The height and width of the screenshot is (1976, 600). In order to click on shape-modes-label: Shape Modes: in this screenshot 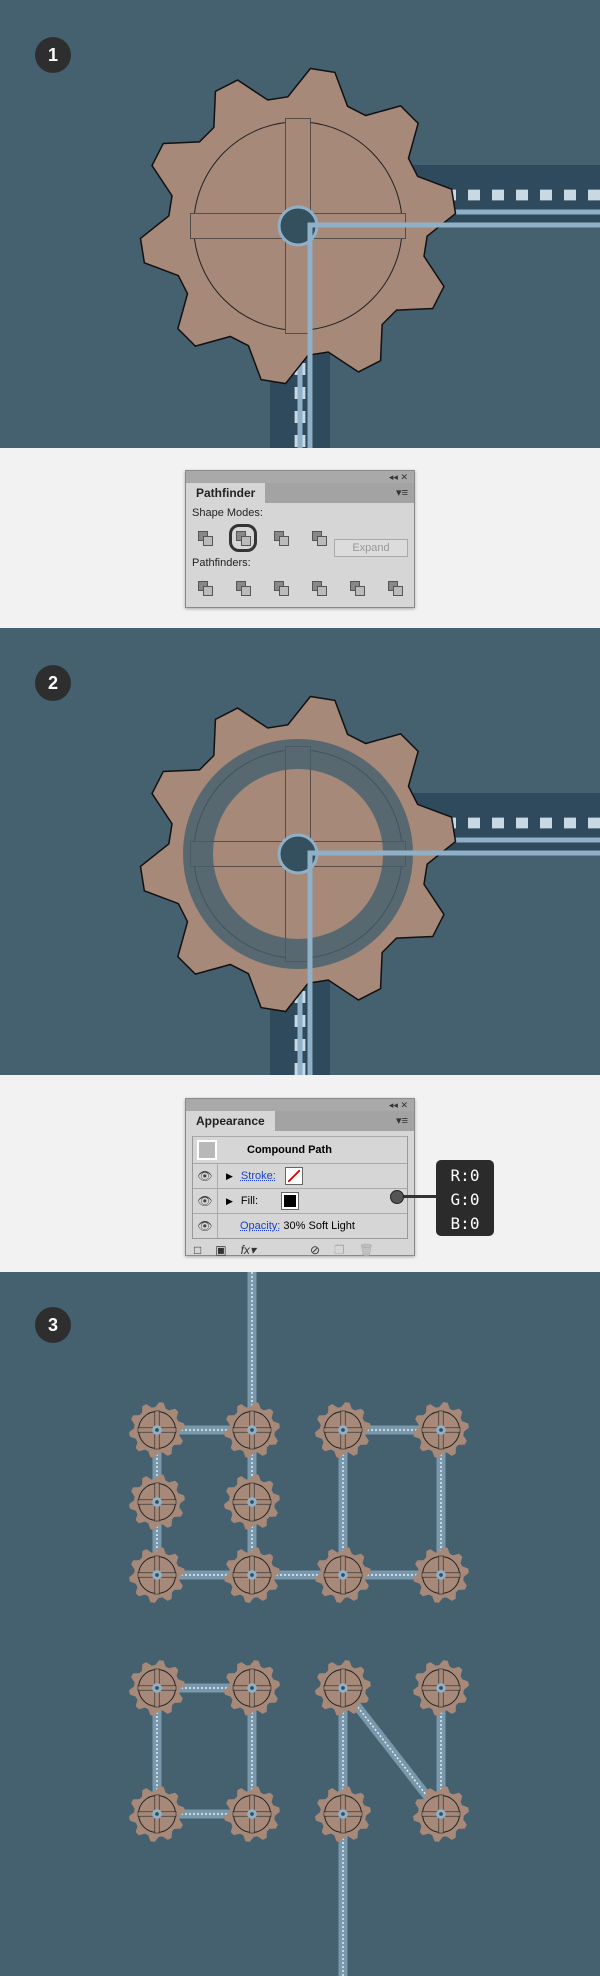, I will do `click(227, 513)`.